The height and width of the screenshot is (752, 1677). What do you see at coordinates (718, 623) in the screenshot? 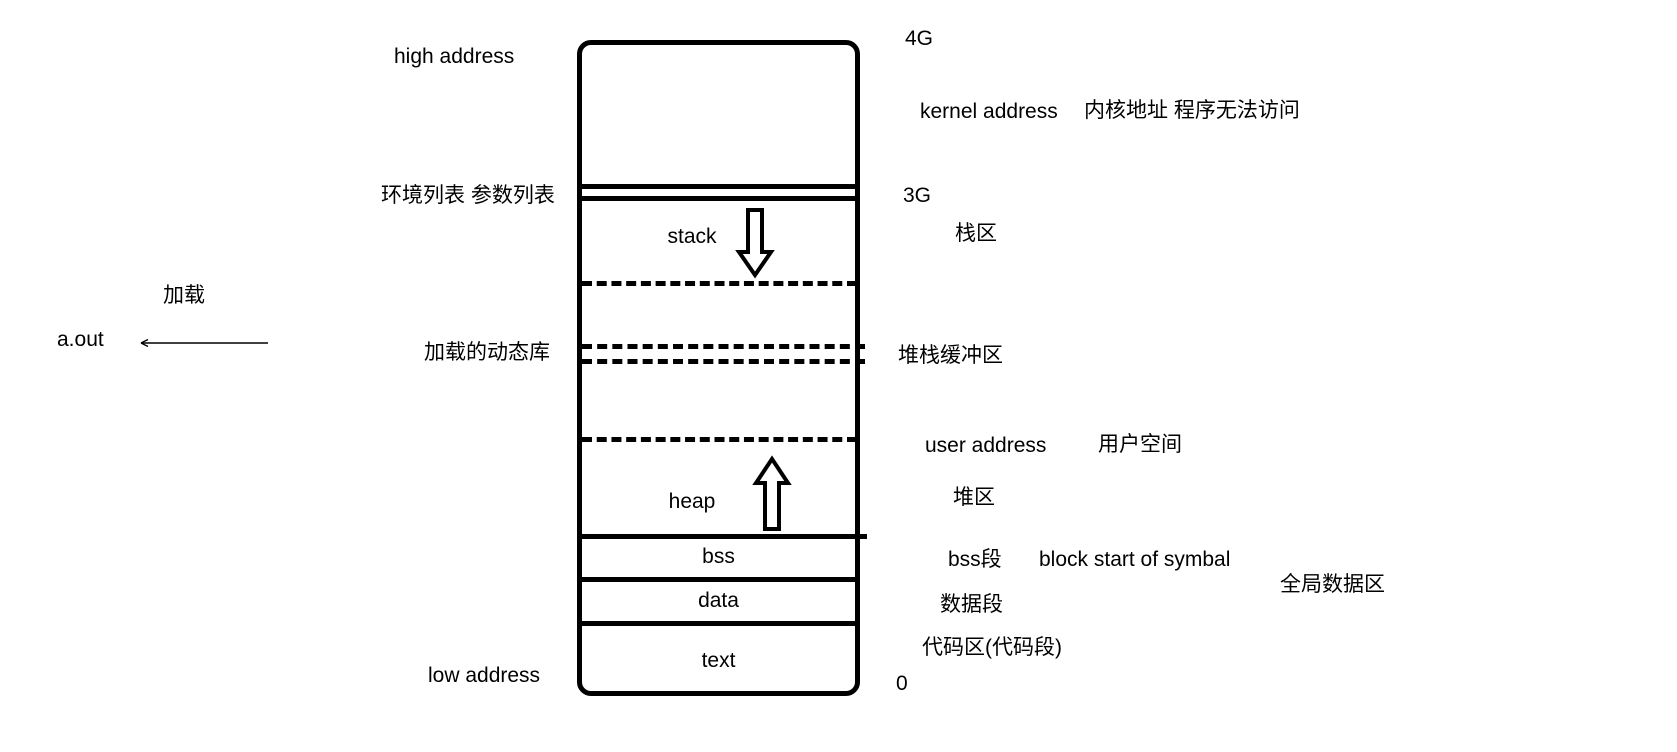
I see `divider-data-bottom` at bounding box center [718, 623].